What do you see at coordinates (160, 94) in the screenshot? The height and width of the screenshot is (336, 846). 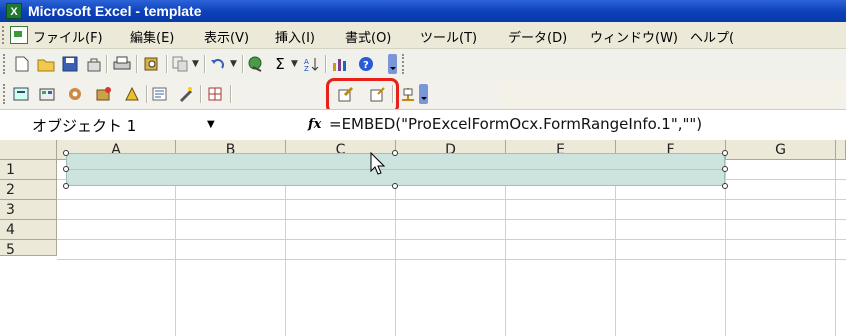 I see `visual-basic-icon` at bounding box center [160, 94].